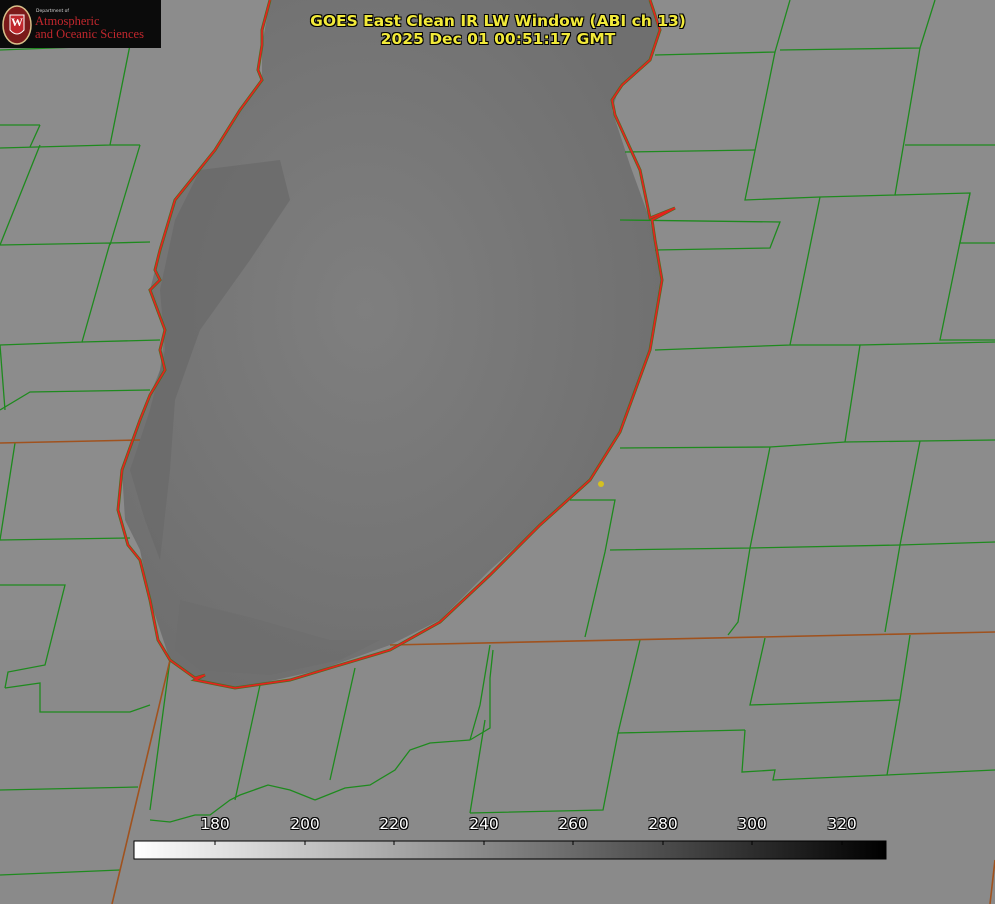 Image resolution: width=995 pixels, height=904 pixels. What do you see at coordinates (752, 824) in the screenshot?
I see `colorbar-tick-label: 300` at bounding box center [752, 824].